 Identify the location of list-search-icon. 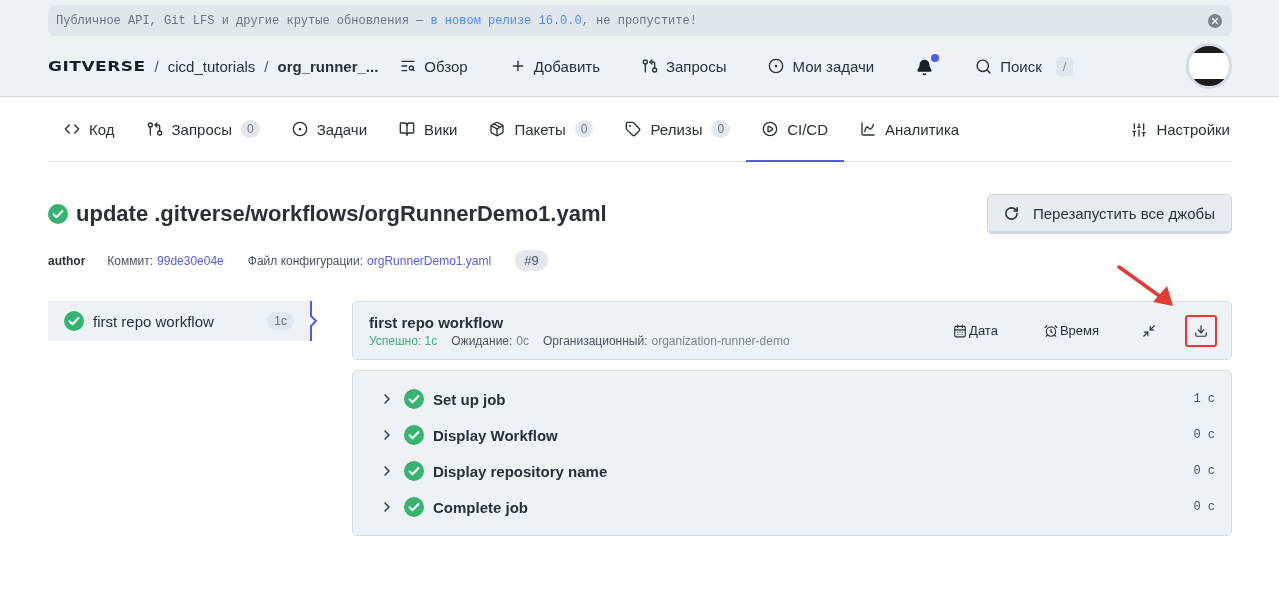
(408, 66).